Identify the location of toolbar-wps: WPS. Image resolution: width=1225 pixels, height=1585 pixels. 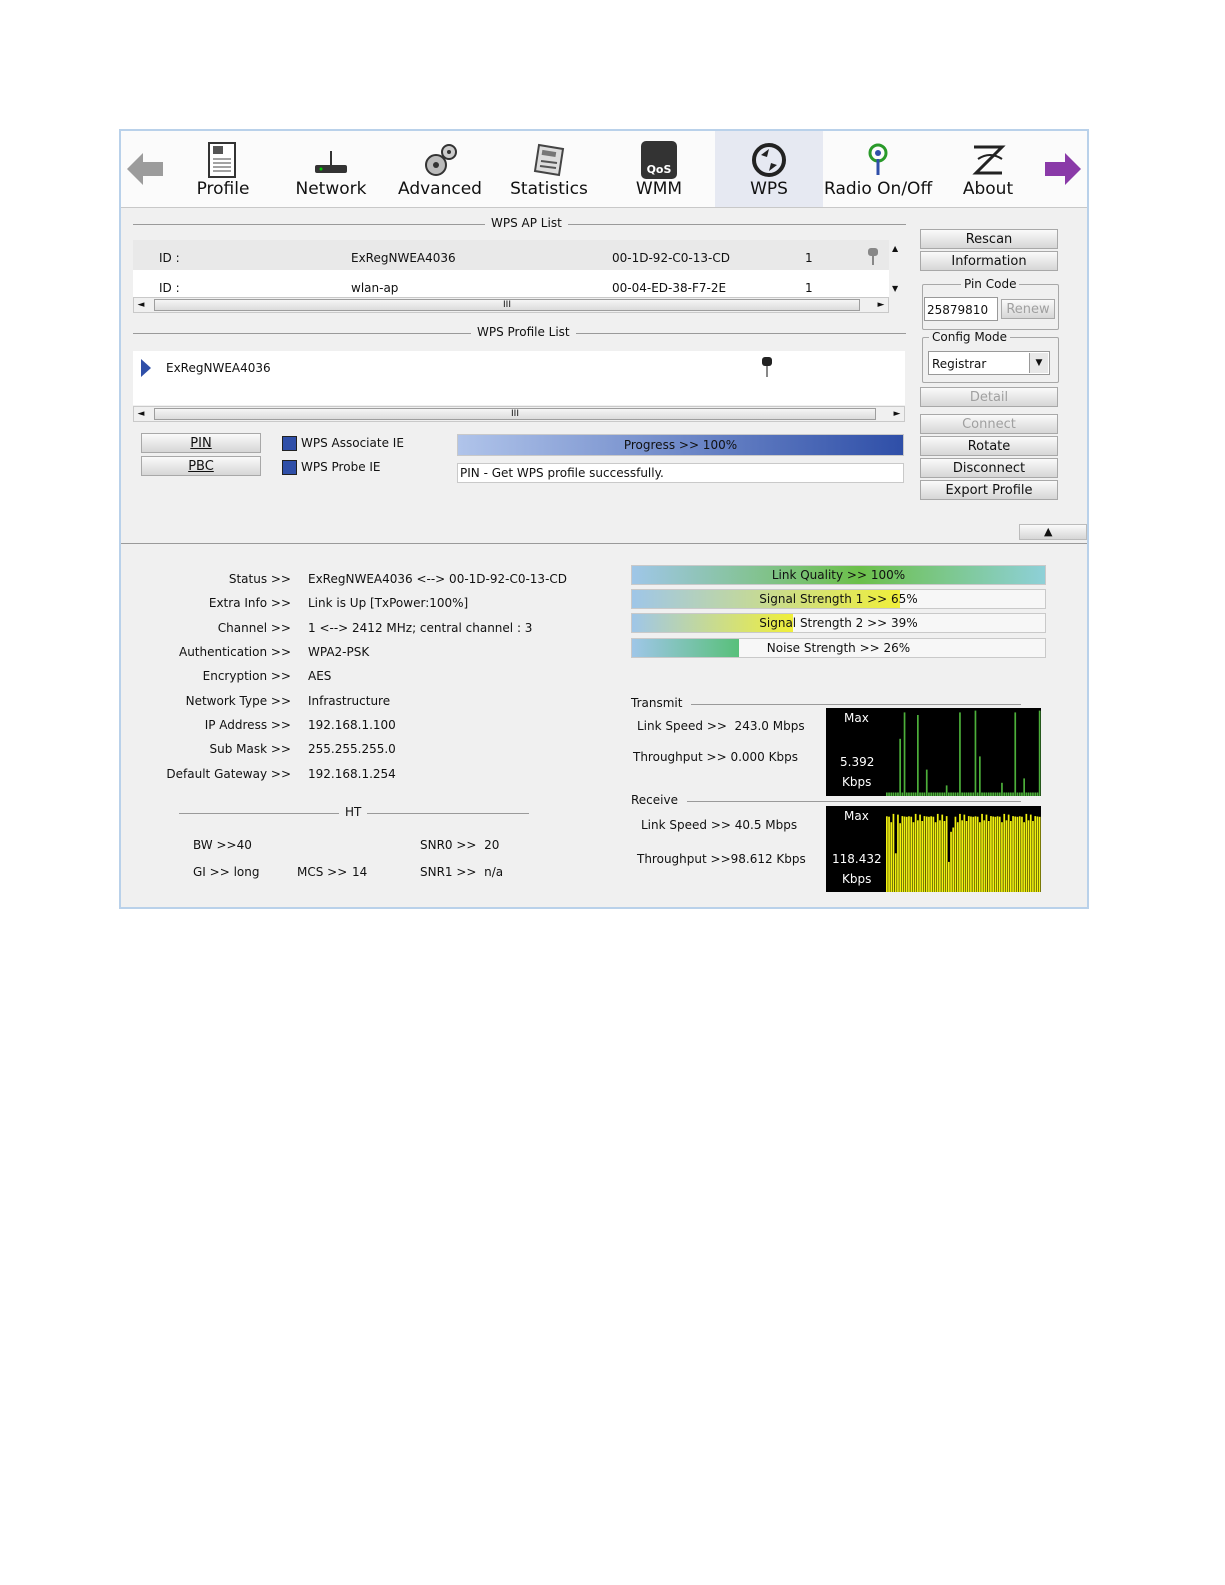
(769, 169).